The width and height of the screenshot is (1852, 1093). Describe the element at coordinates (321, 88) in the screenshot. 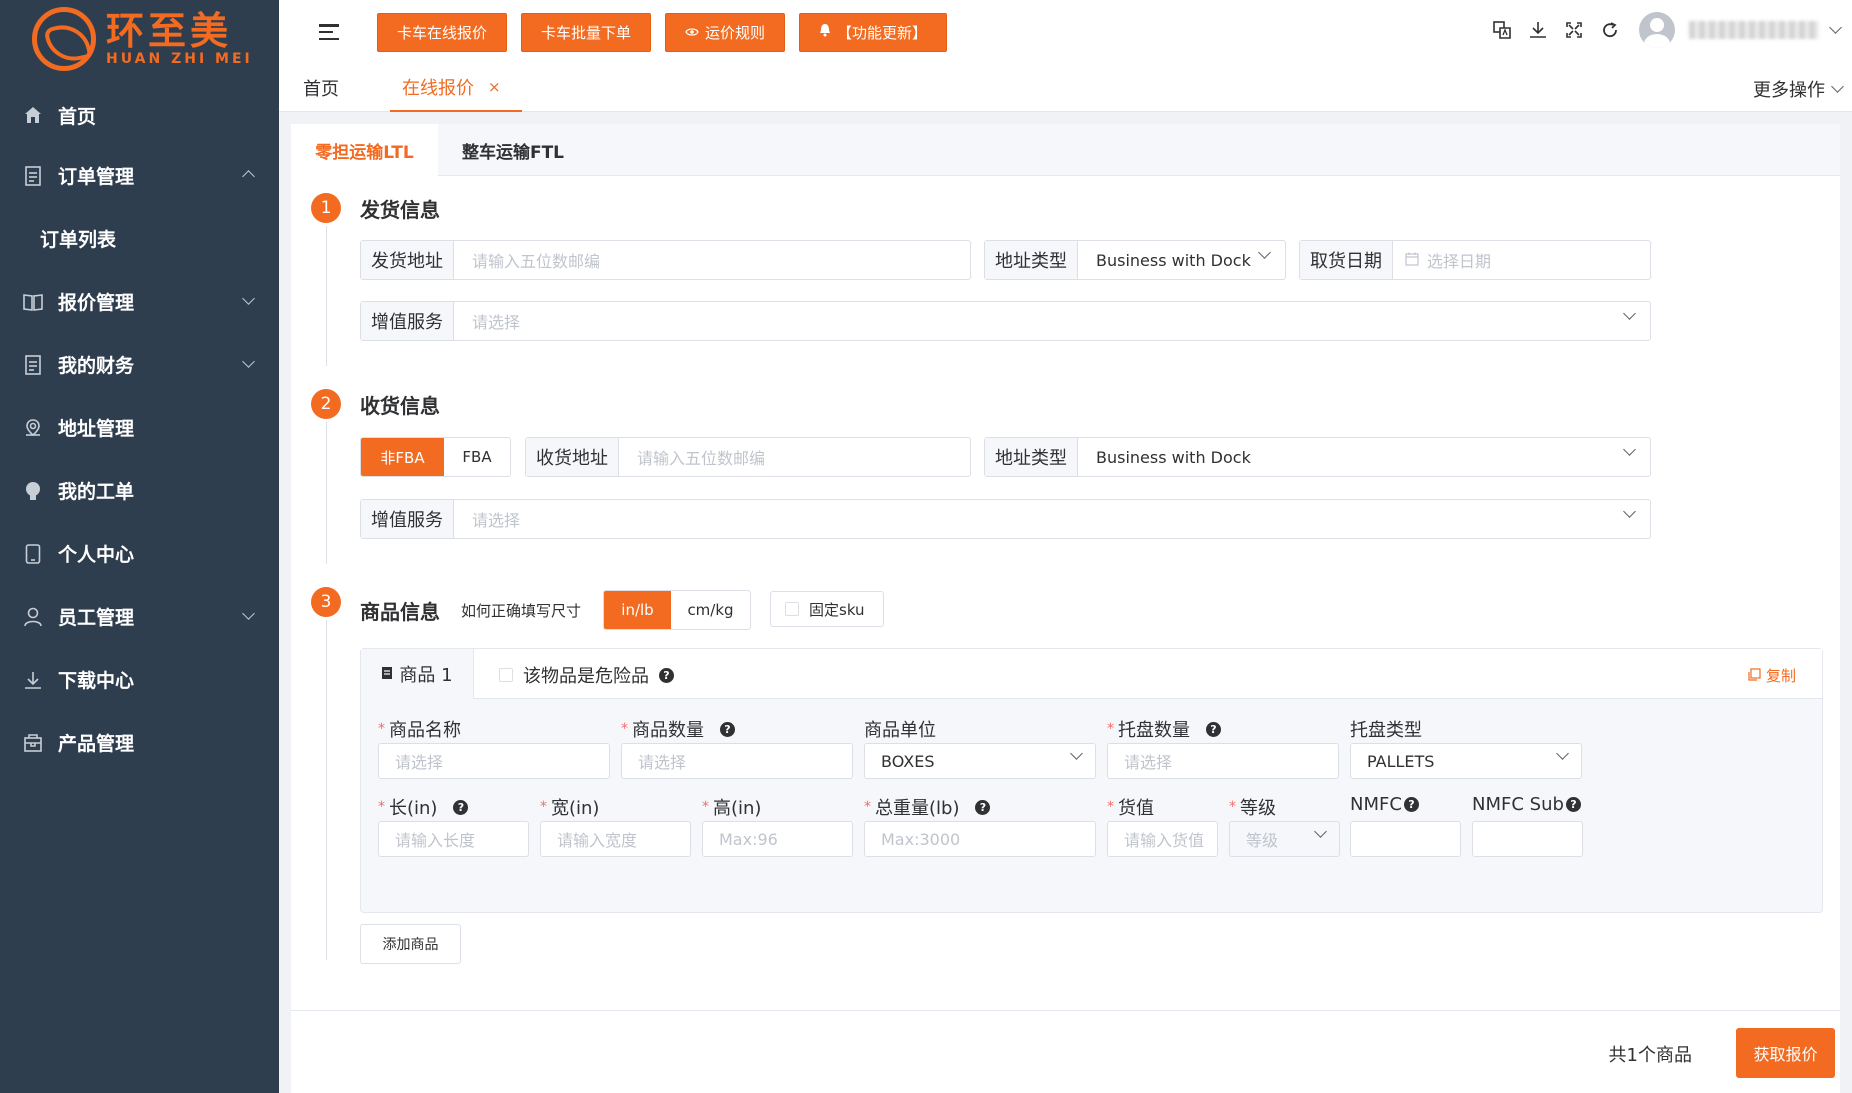

I see `tab-home: 首页` at that location.